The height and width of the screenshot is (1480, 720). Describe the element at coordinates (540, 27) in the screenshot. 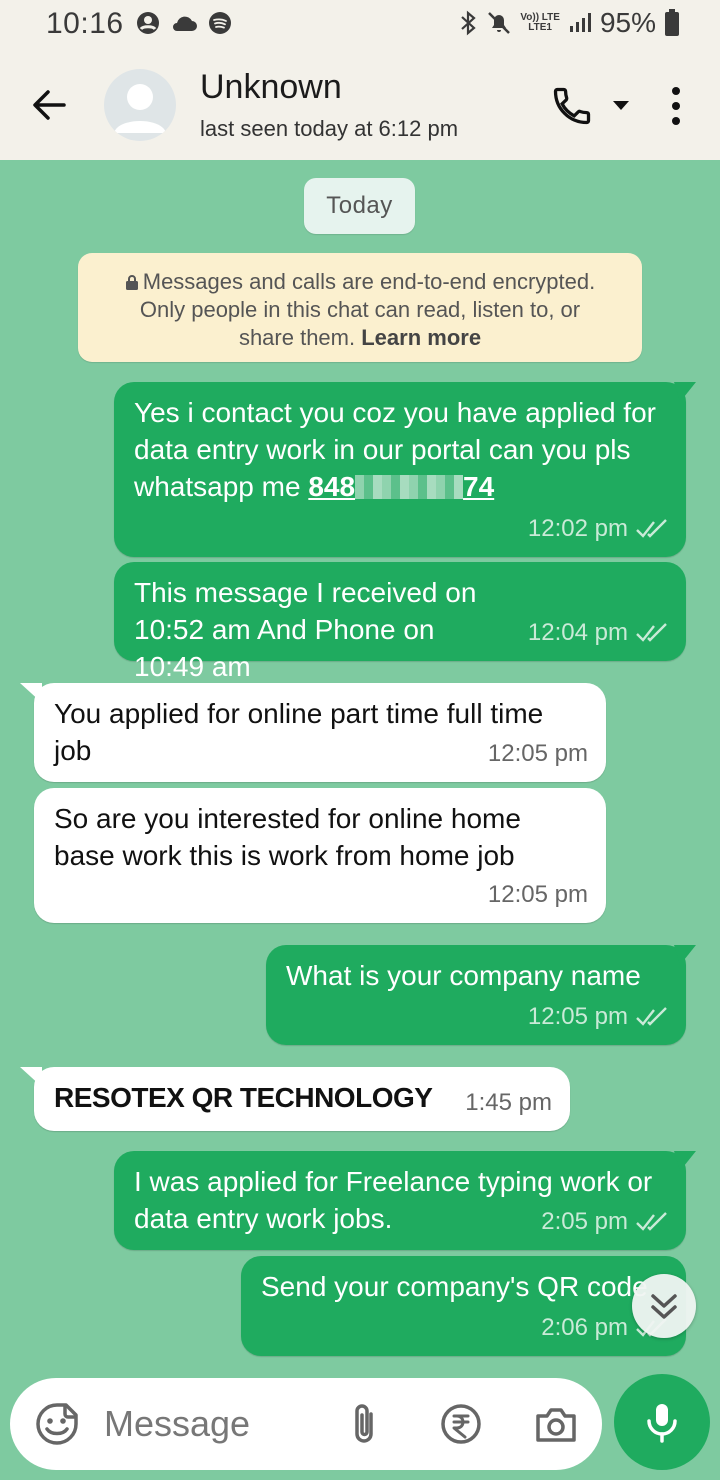

I see `network-bottom-label: LTE1` at that location.